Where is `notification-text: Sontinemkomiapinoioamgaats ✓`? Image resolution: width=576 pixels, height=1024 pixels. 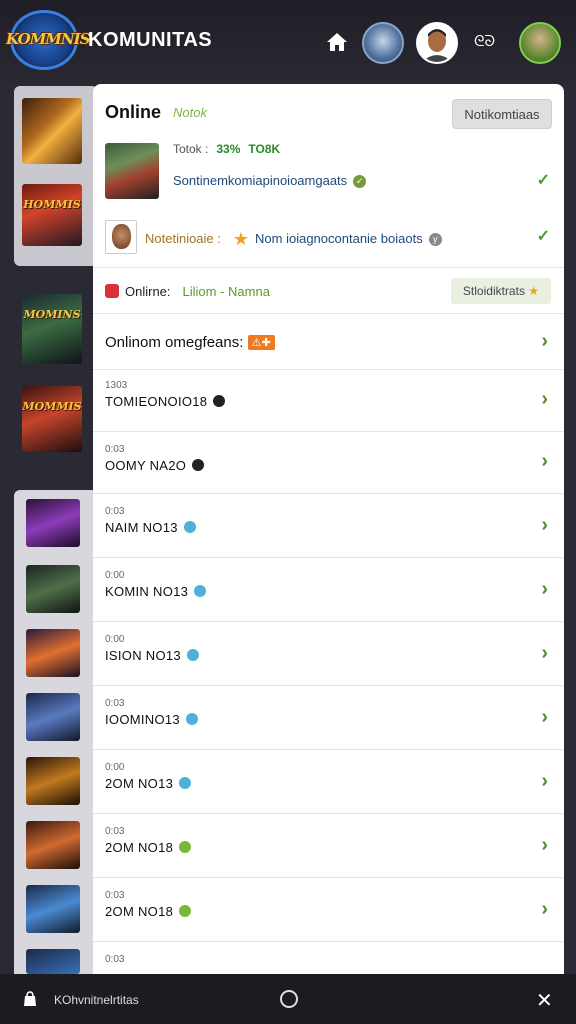
notification-text: Sontinemkomiapinoioamgaats ✓ is located at coordinates (270, 181).